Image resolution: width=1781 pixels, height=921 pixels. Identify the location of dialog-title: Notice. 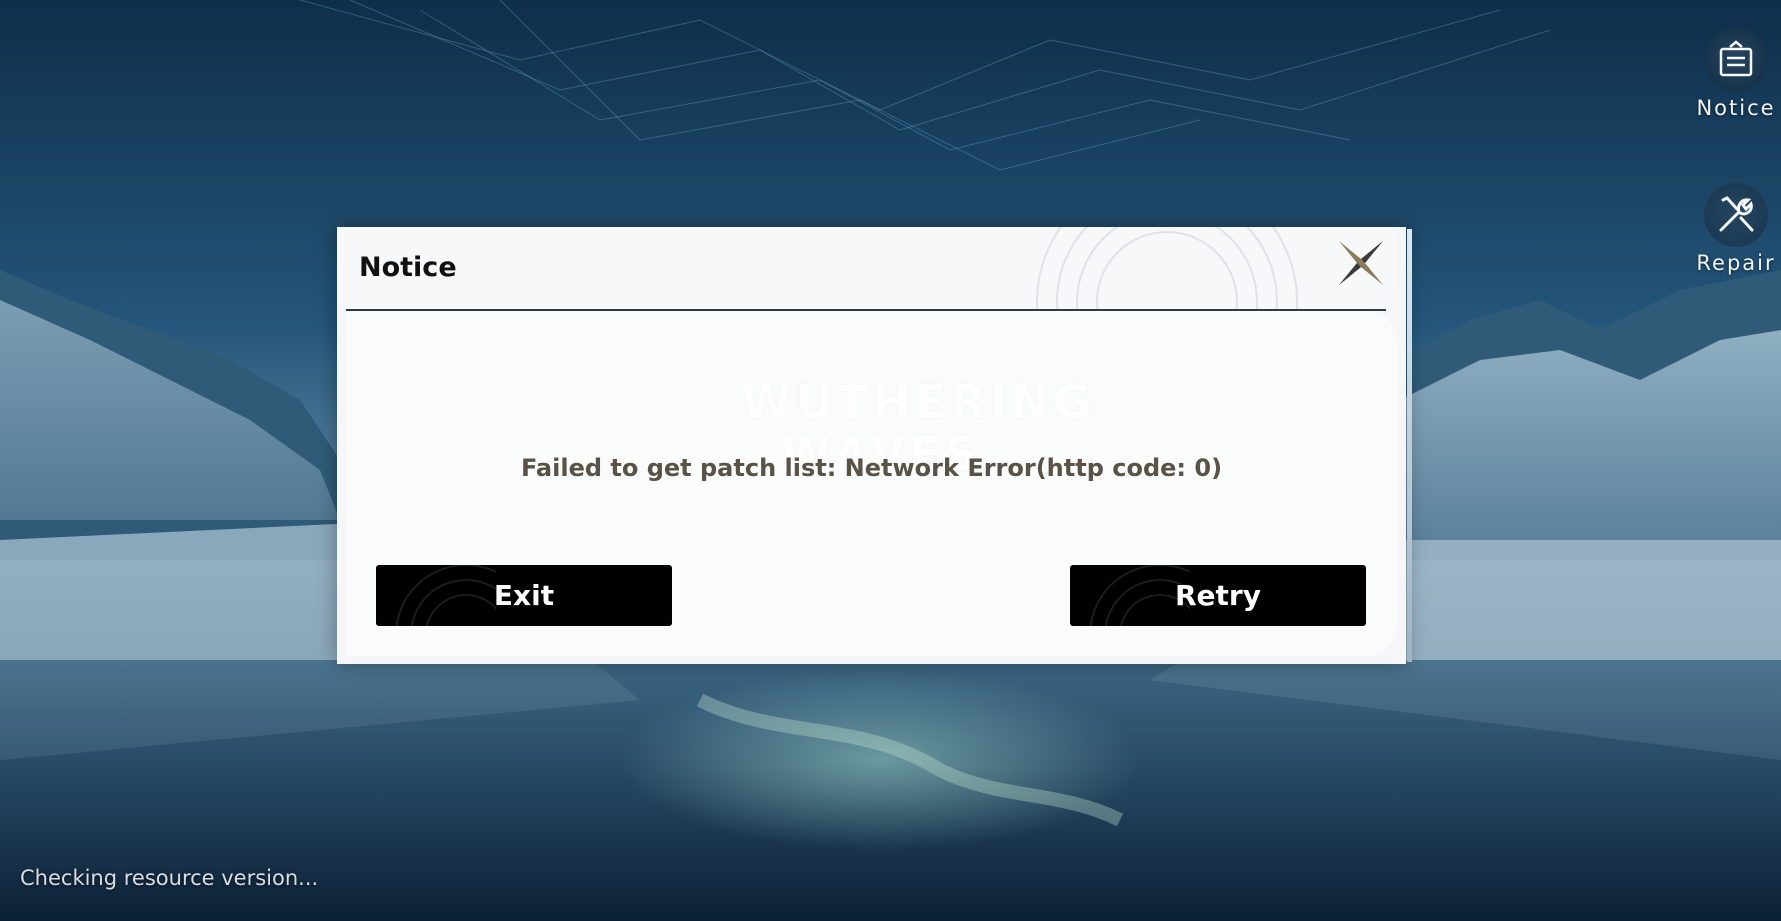
(408, 267).